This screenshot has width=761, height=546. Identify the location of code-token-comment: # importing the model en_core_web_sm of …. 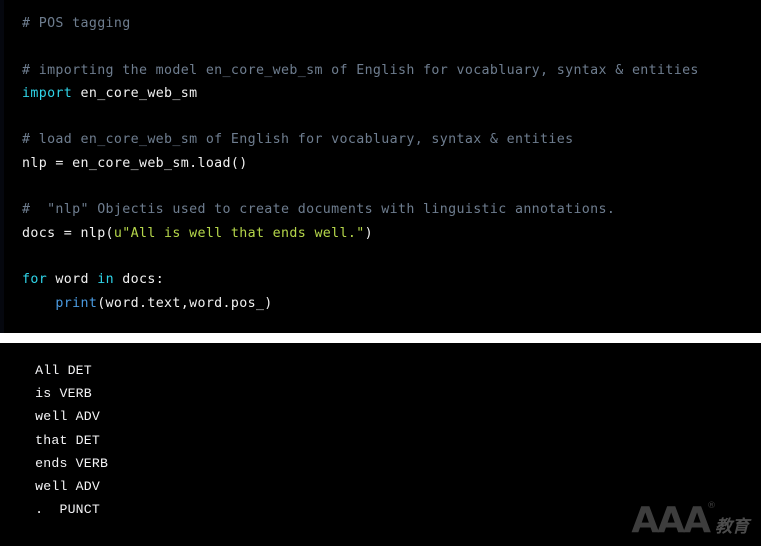
(360, 70).